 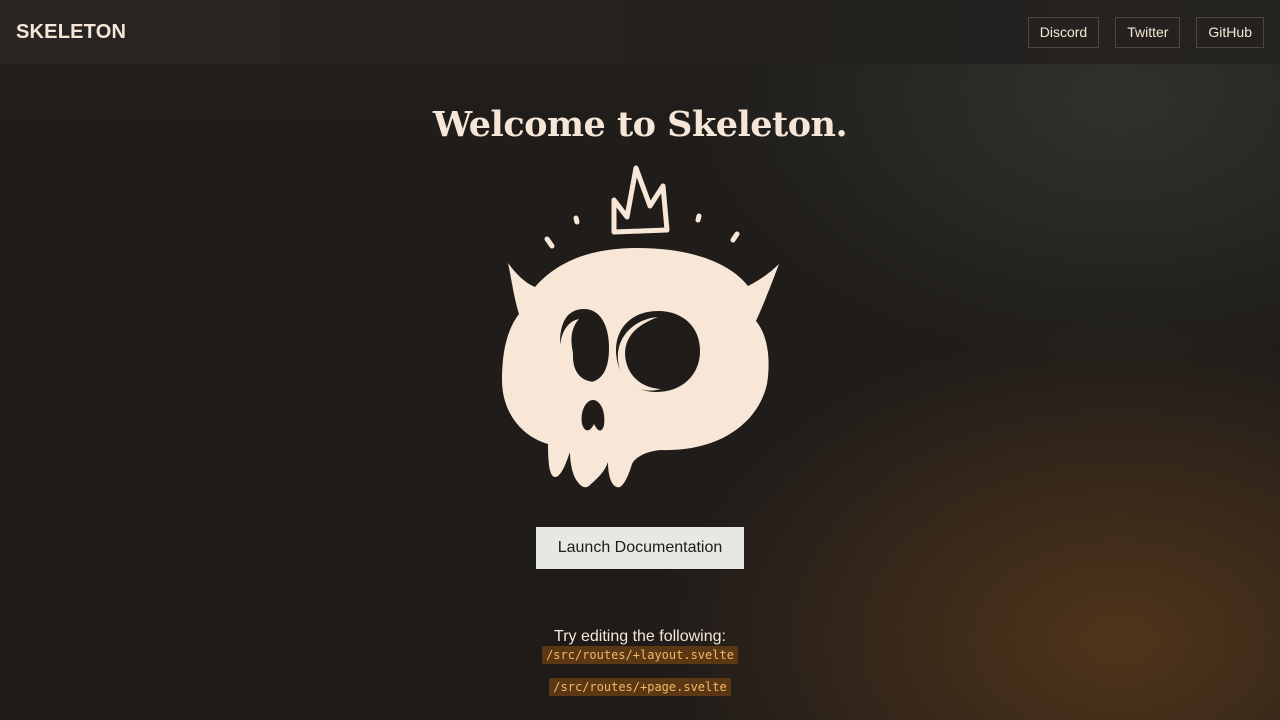 I want to click on page-file-path: /src/routes/+page.svelte, so click(x=640, y=687).